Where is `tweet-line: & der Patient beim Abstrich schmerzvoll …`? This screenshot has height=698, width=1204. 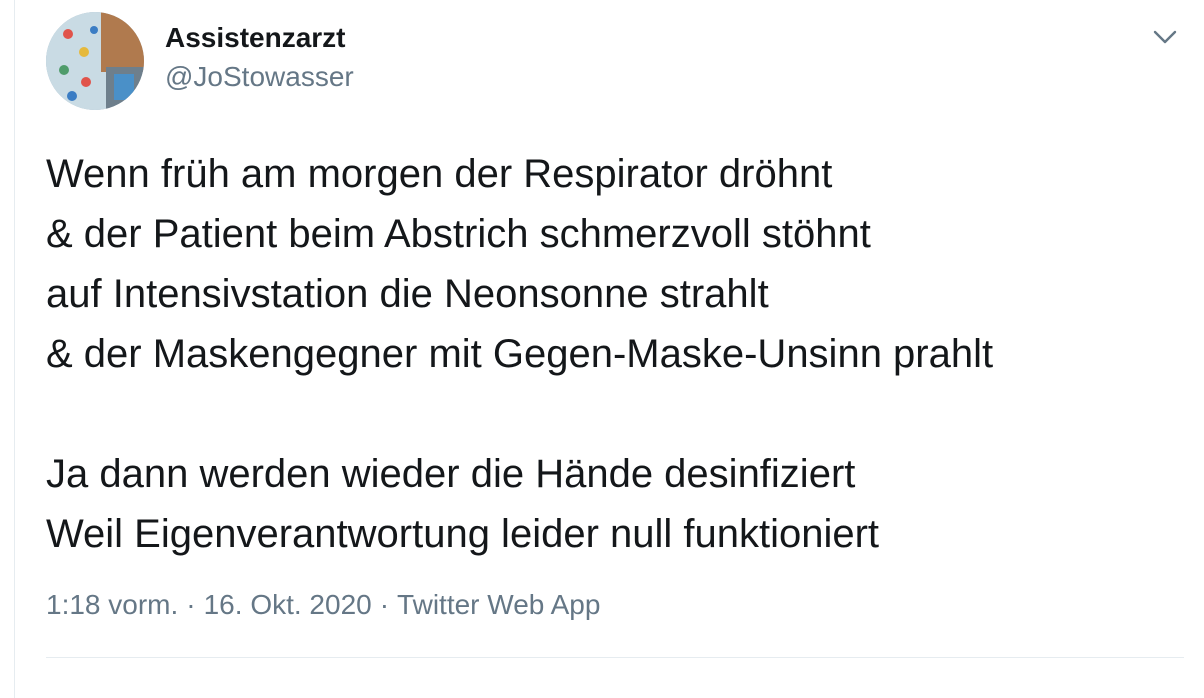
tweet-line: & der Patient beim Abstrich schmerzvoll … is located at coordinates (458, 234).